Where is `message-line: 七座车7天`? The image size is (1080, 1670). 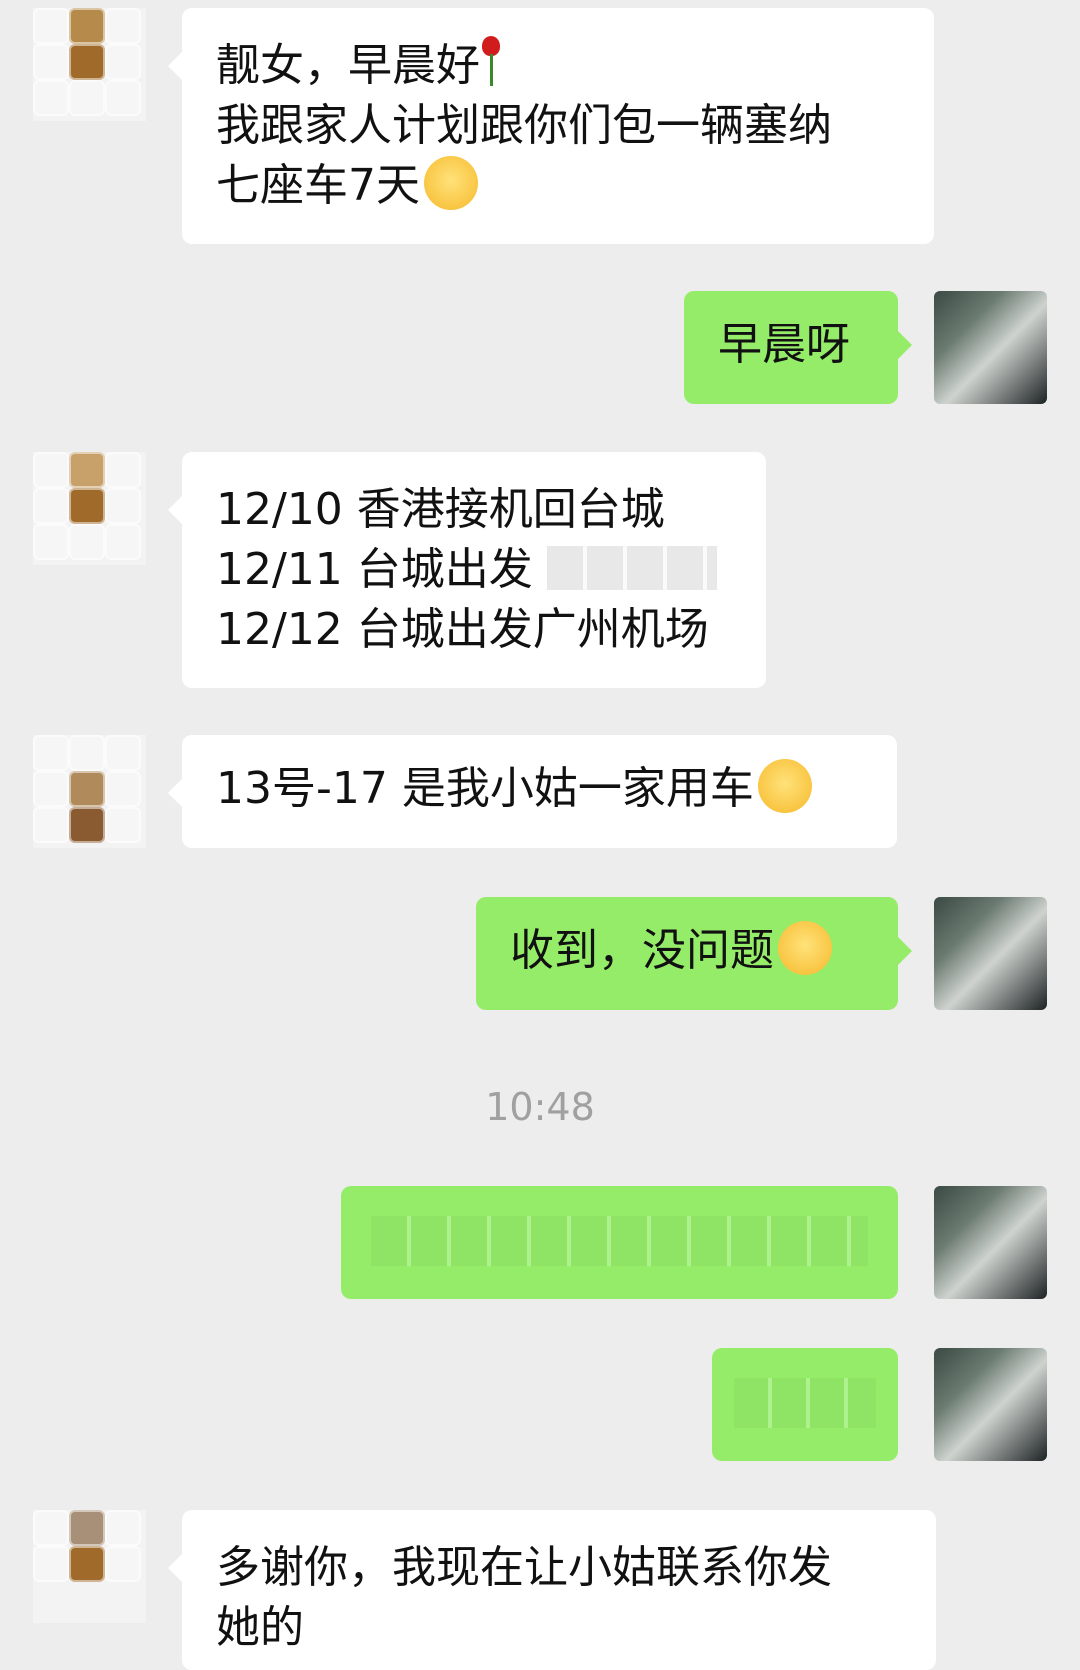 message-line: 七座车7天 is located at coordinates (558, 186).